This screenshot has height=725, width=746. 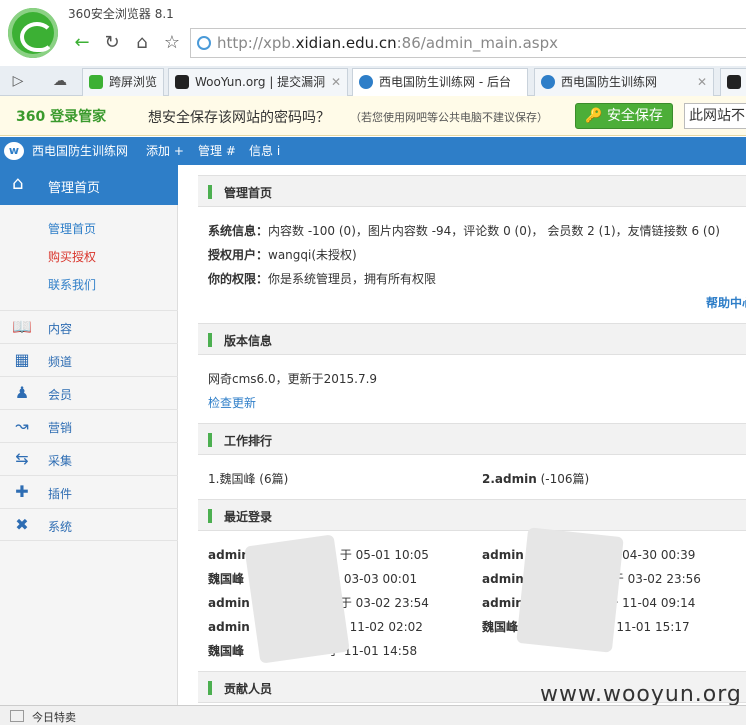 I want to click on login-time: 于 11-02 02:02, so click(x=378, y=627).